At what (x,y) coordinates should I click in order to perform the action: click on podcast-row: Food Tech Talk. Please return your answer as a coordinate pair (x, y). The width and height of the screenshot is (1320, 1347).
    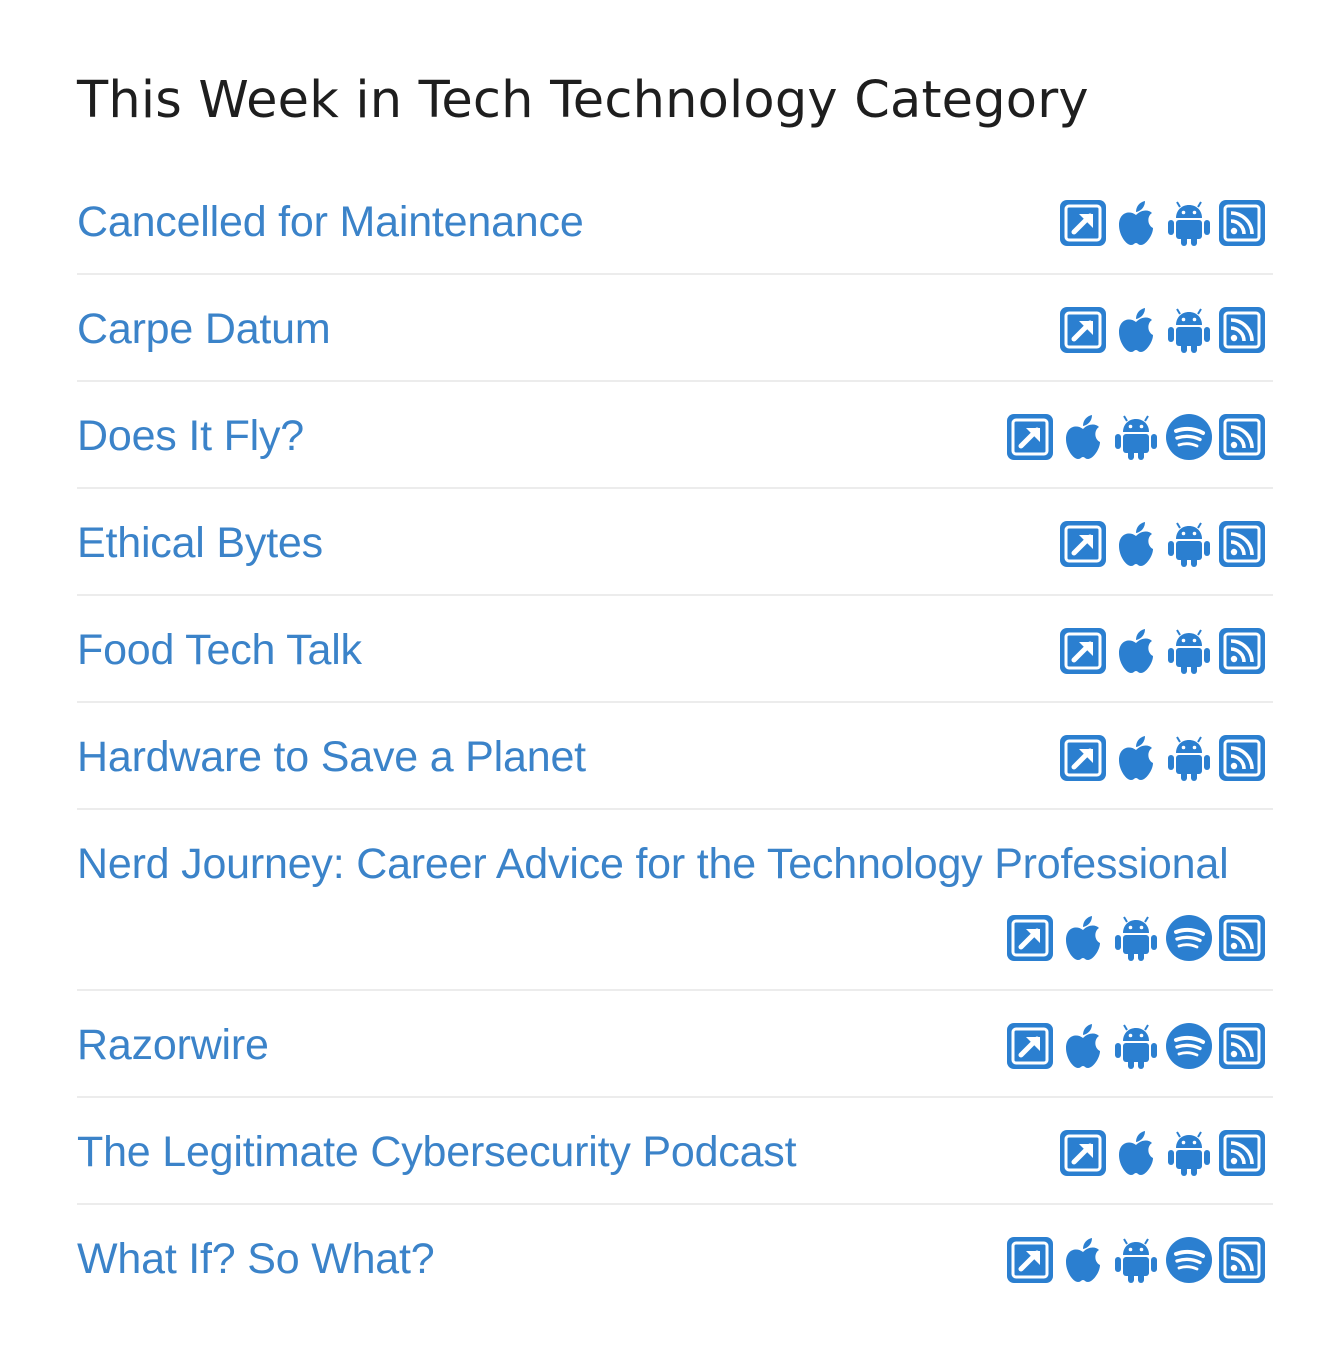
    Looking at the image, I should click on (675, 649).